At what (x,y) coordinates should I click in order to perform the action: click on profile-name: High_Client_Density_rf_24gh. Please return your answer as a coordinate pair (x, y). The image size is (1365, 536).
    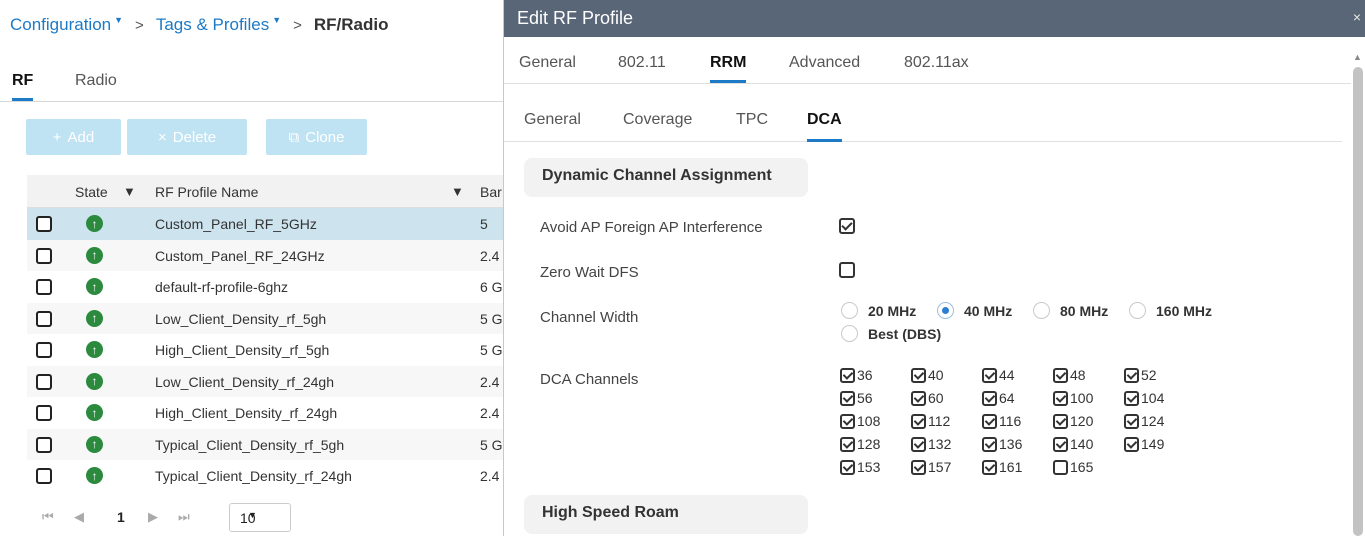
    Looking at the image, I should click on (246, 413).